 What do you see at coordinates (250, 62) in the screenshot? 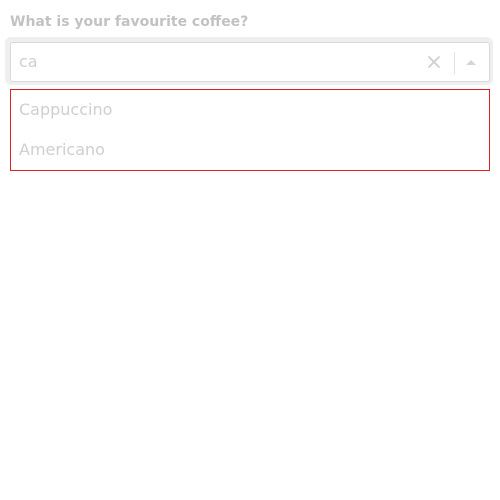
I see `coffee-combobox: ca` at bounding box center [250, 62].